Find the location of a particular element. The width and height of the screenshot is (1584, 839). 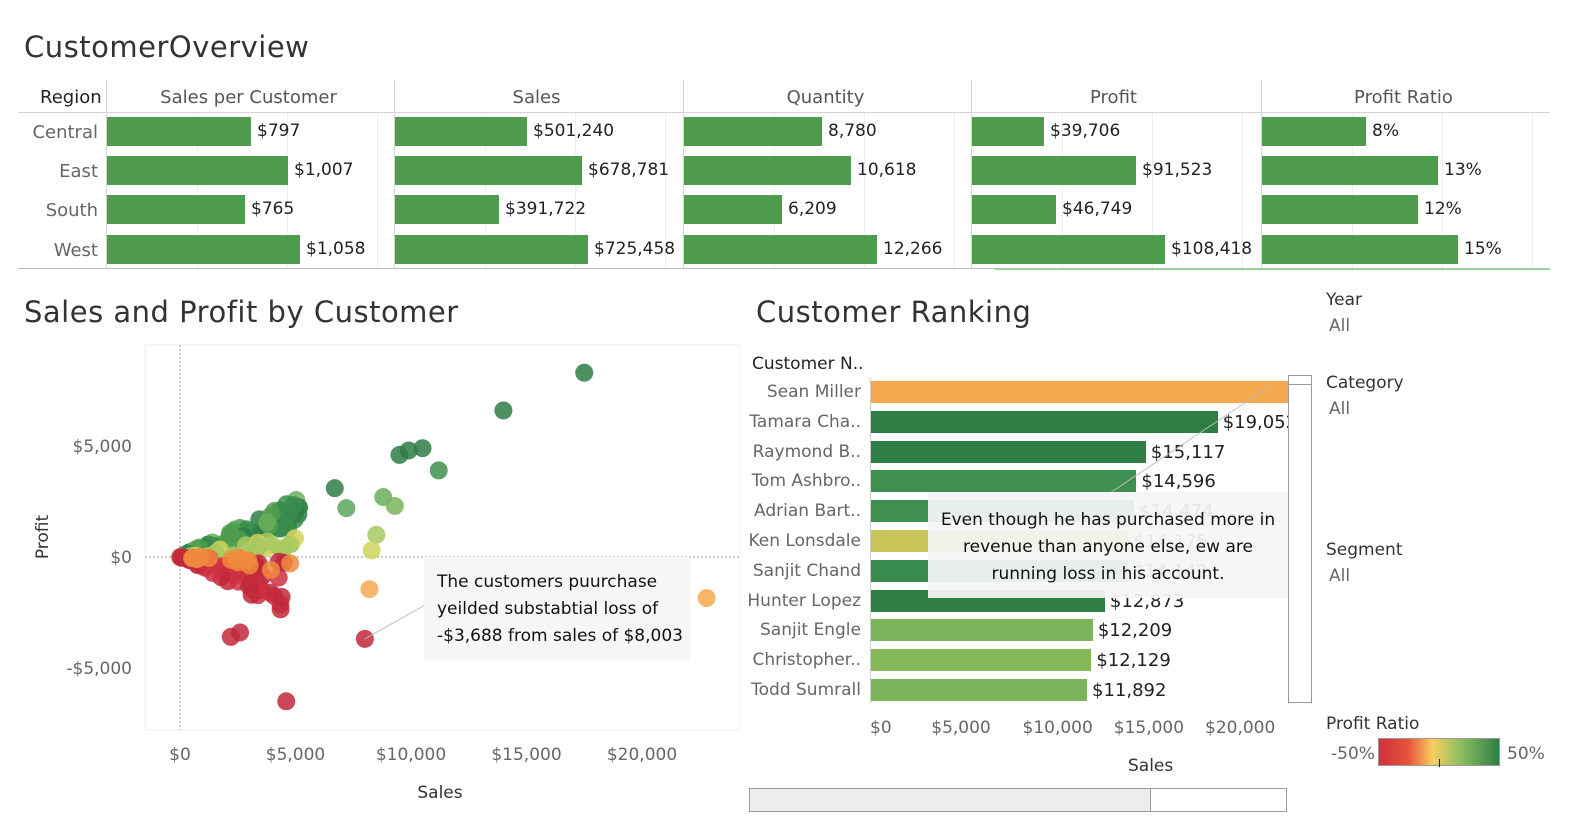

overview-bar-value: 15% is located at coordinates (1483, 249).